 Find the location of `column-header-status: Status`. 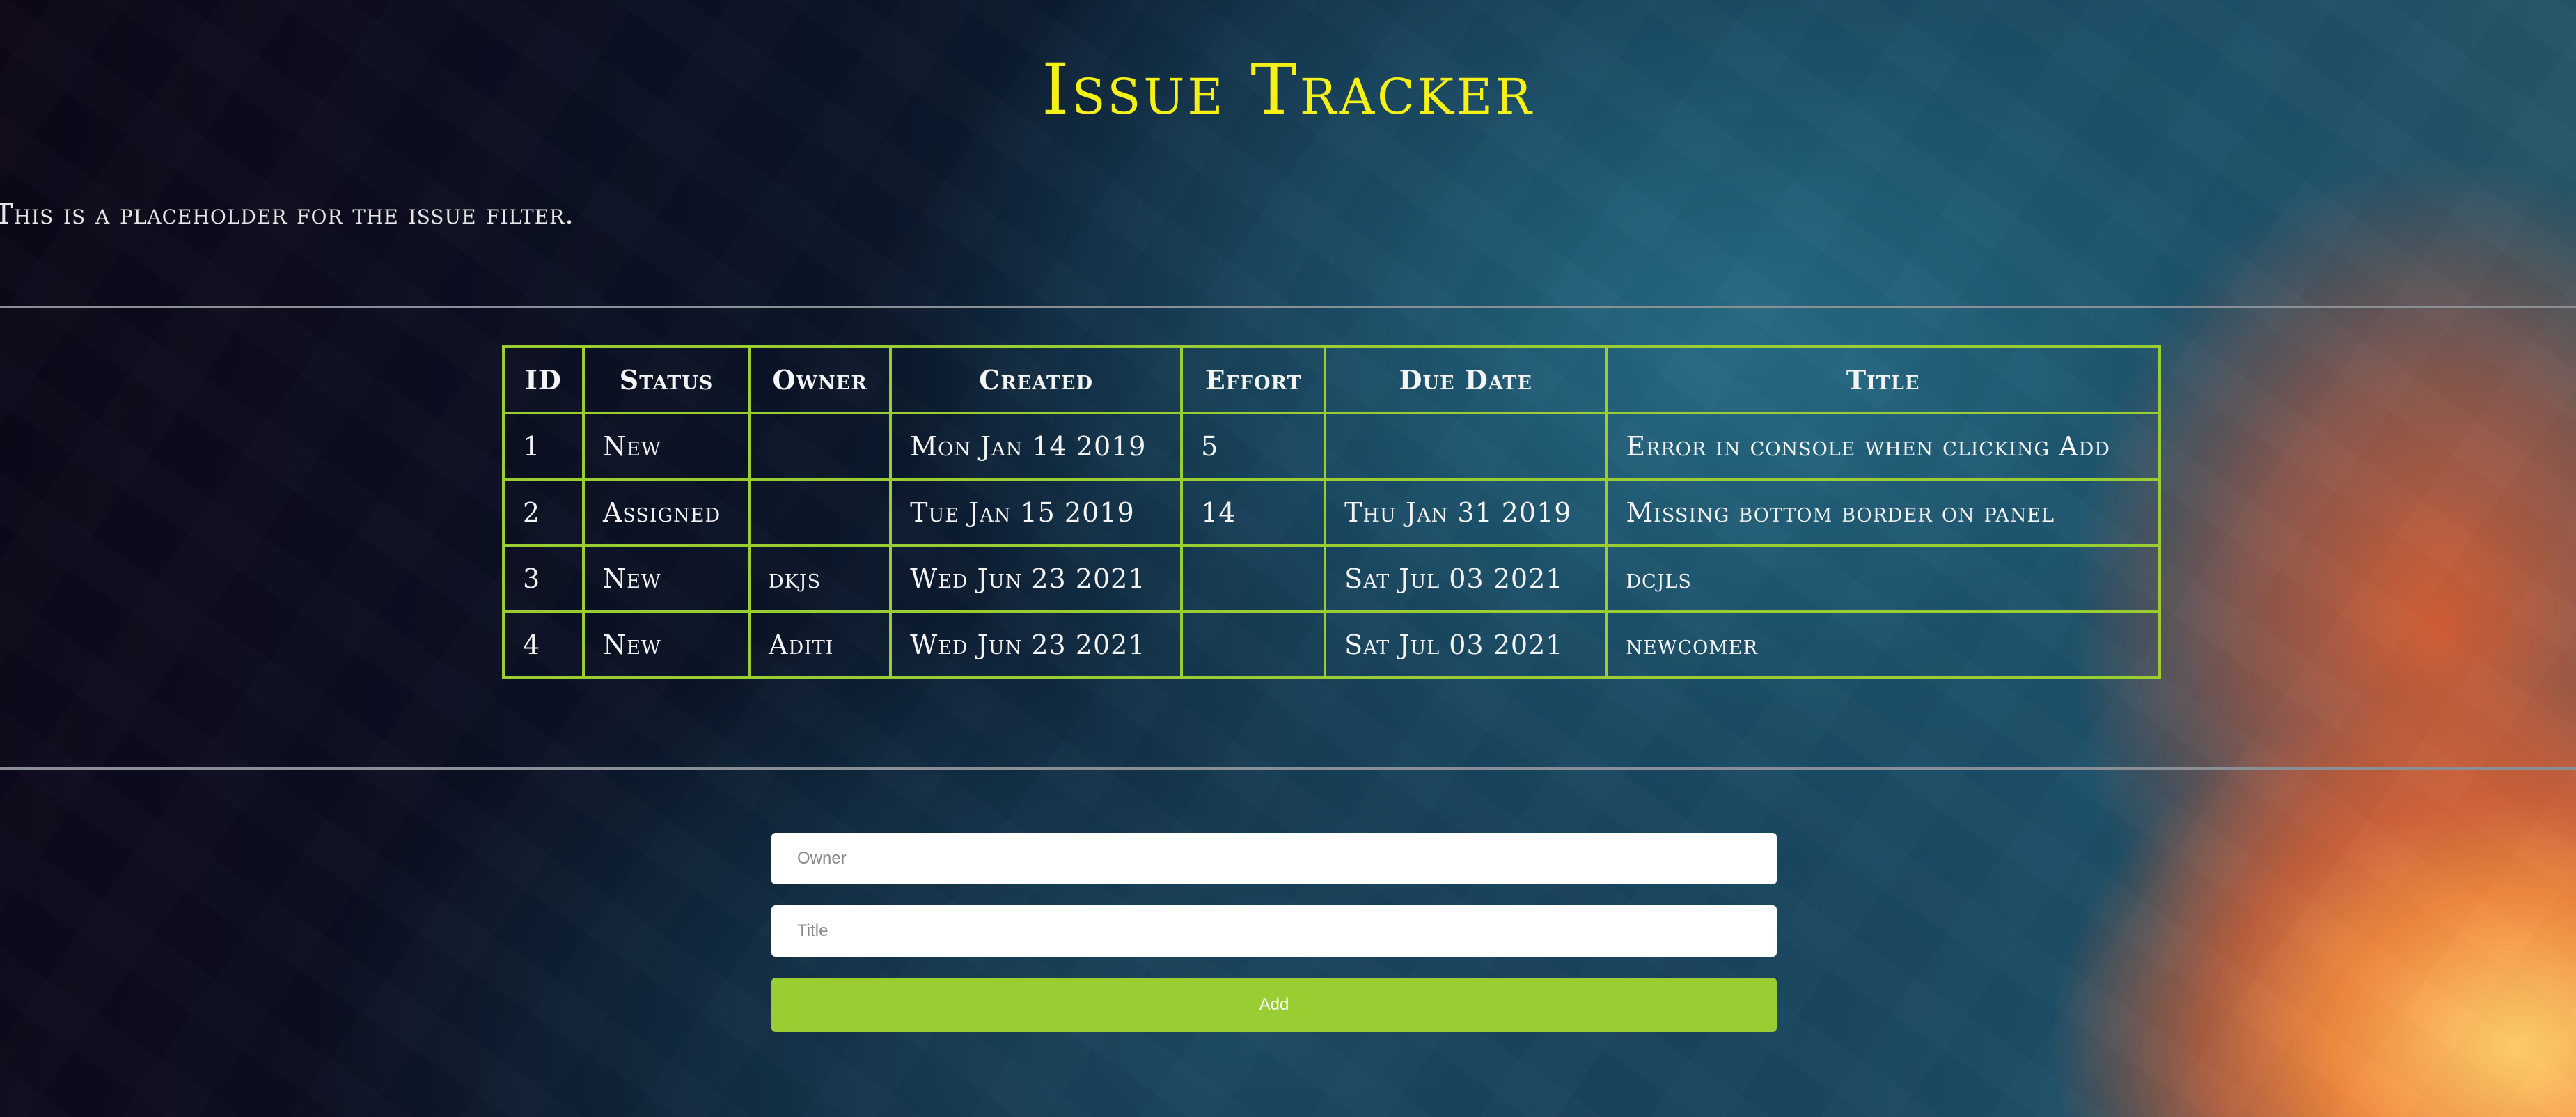

column-header-status: Status is located at coordinates (666, 379).